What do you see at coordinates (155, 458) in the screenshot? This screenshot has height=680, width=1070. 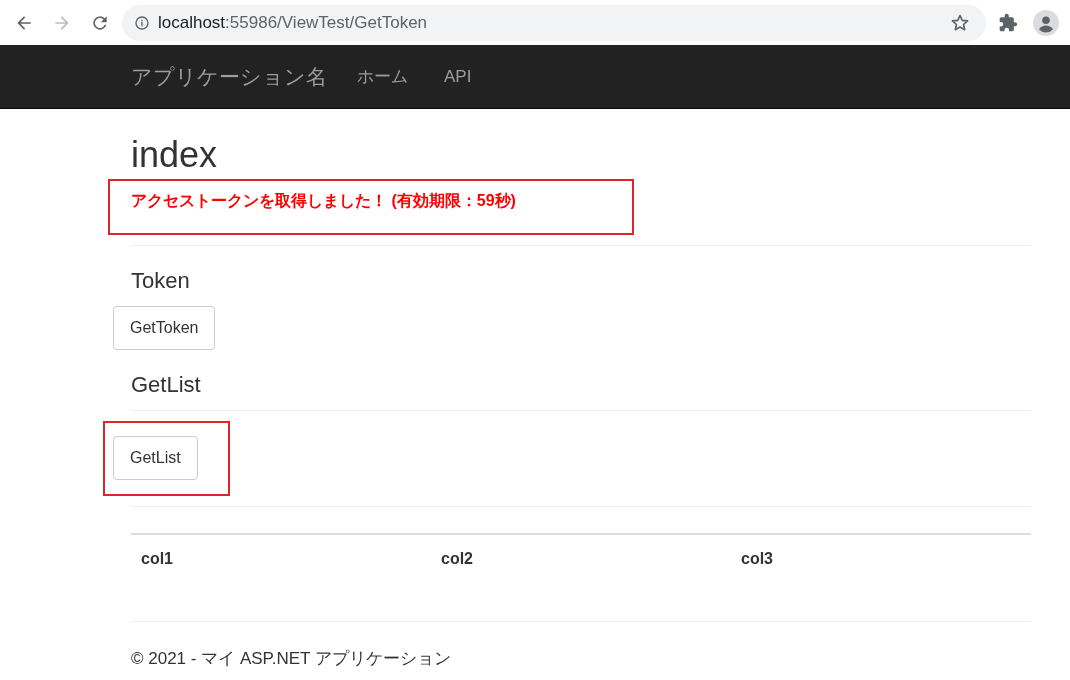 I see `action-button: GetList` at bounding box center [155, 458].